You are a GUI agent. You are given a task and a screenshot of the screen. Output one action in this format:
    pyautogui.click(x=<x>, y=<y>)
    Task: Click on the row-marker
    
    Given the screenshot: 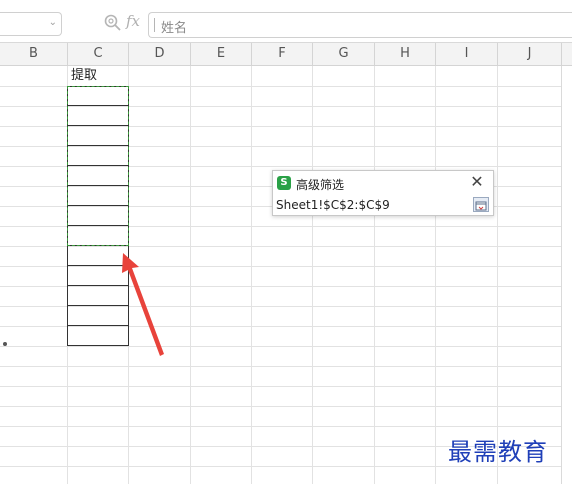 What is the action you would take?
    pyautogui.click(x=5, y=344)
    